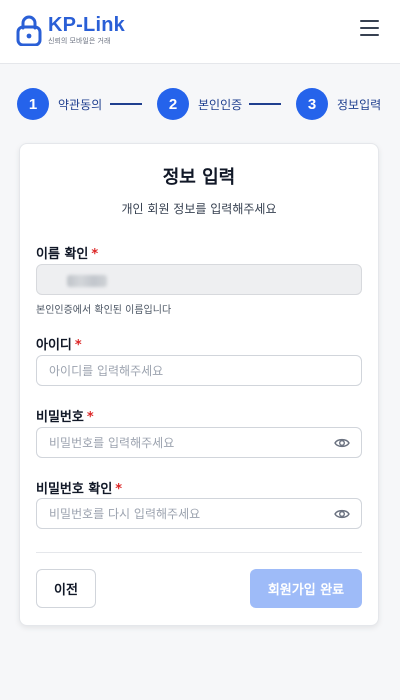 The image size is (400, 700). I want to click on name-readonly-field, so click(199, 279).